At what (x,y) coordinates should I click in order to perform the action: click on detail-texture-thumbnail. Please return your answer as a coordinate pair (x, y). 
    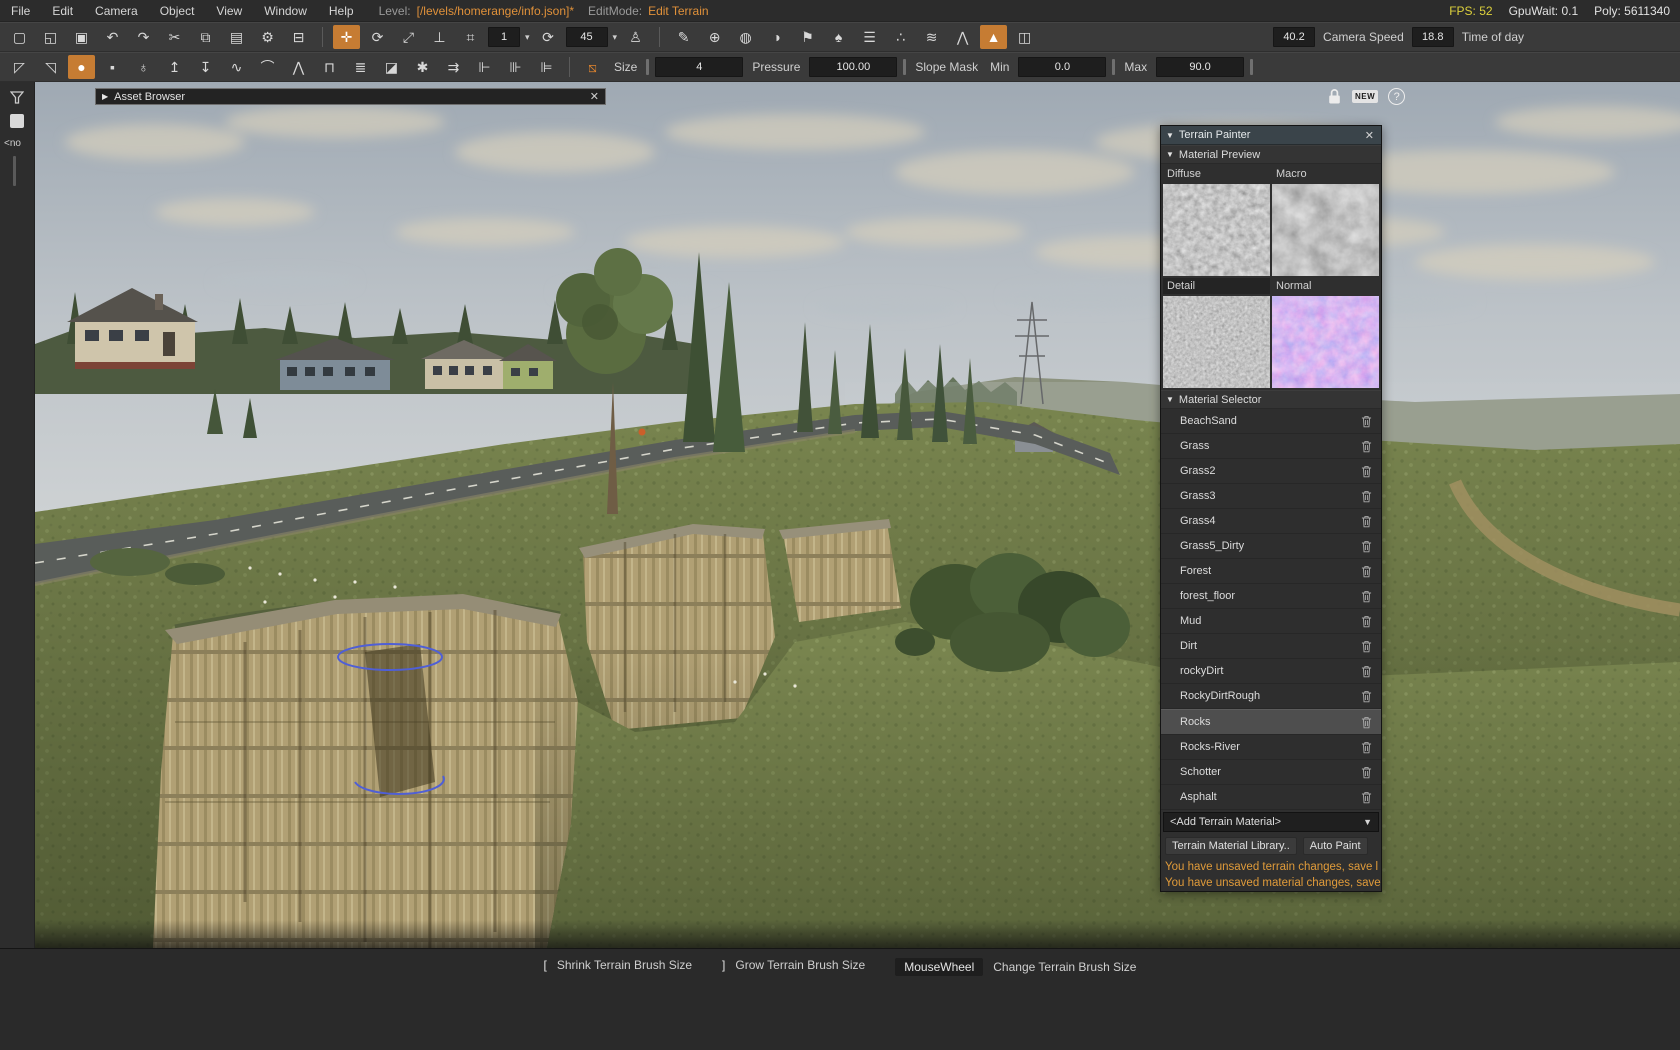
    Looking at the image, I should click on (1216, 342).